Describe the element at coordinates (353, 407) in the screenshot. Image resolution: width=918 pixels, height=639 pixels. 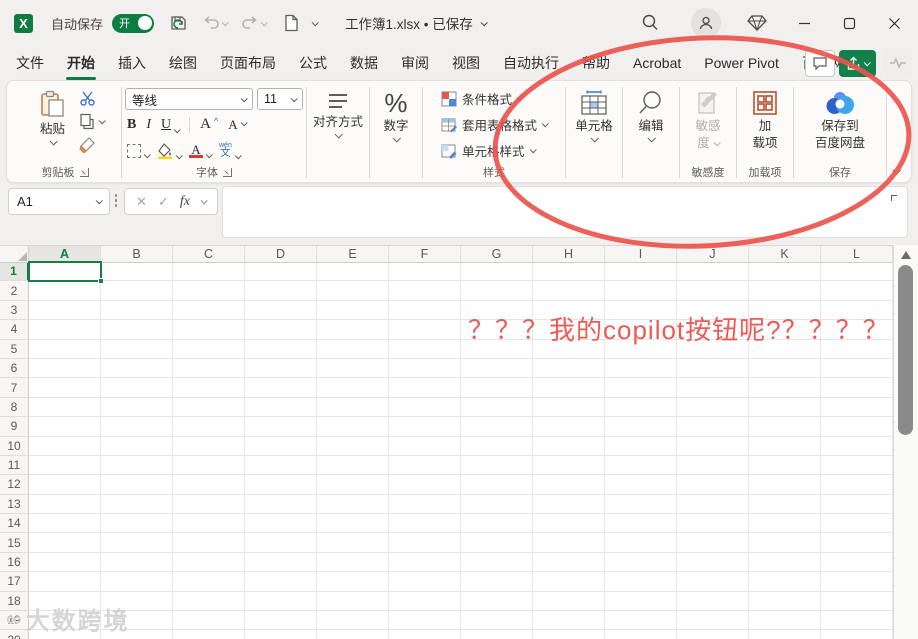
I see `cell-E8` at that location.